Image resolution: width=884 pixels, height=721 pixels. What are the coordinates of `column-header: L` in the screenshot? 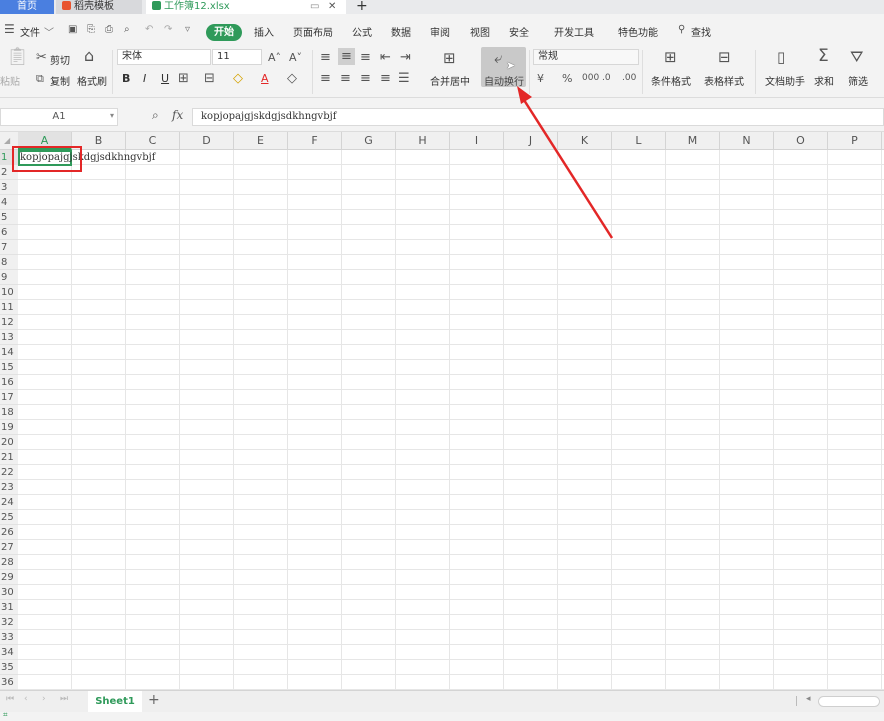 It's located at (639, 141).